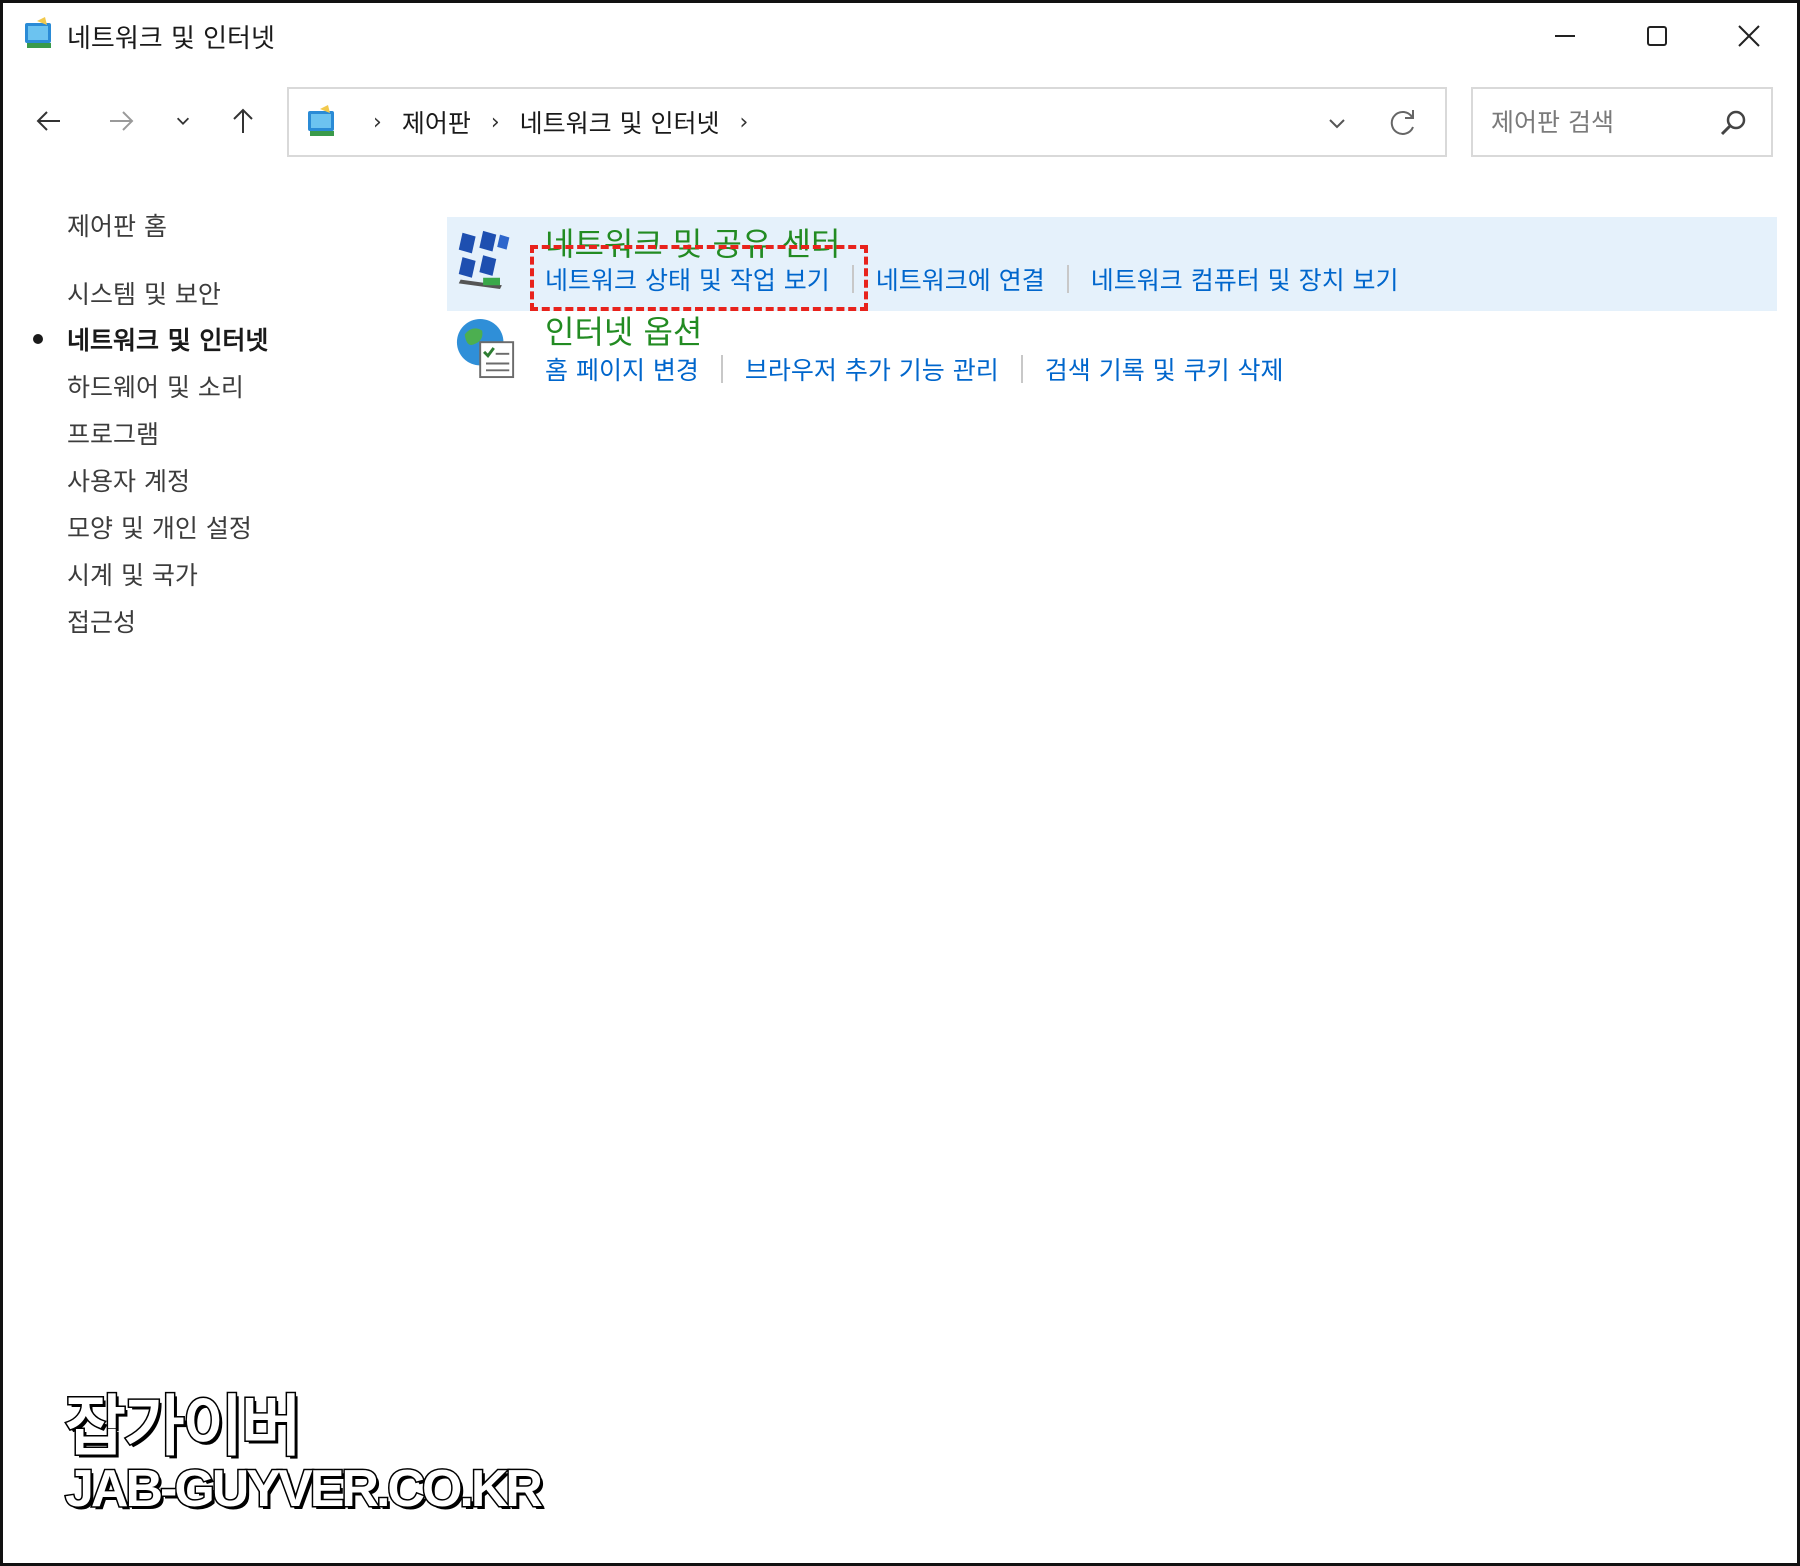 The image size is (1800, 1566). I want to click on close-button, so click(1749, 36).